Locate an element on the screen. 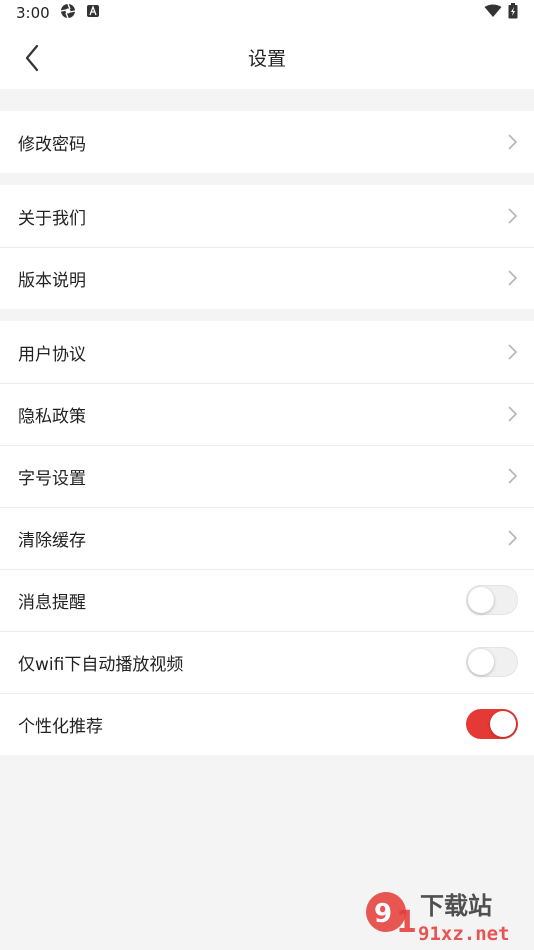 This screenshot has height=950, width=534. aperture-icon is located at coordinates (68, 13).